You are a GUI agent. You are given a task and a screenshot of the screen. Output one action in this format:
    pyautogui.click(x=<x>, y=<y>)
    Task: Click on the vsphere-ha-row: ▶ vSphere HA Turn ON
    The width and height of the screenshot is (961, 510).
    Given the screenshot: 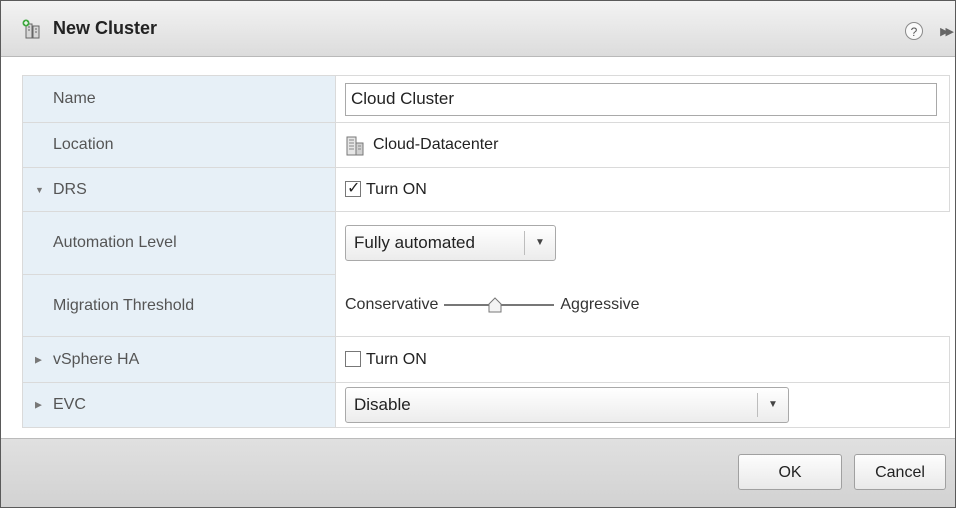 What is the action you would take?
    pyautogui.click(x=486, y=359)
    